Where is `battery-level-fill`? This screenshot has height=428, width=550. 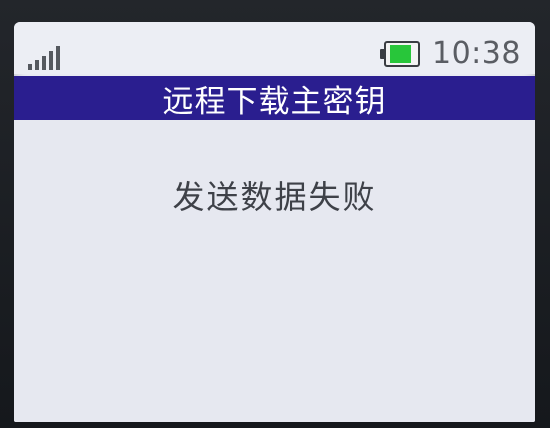
battery-level-fill is located at coordinates (400, 54).